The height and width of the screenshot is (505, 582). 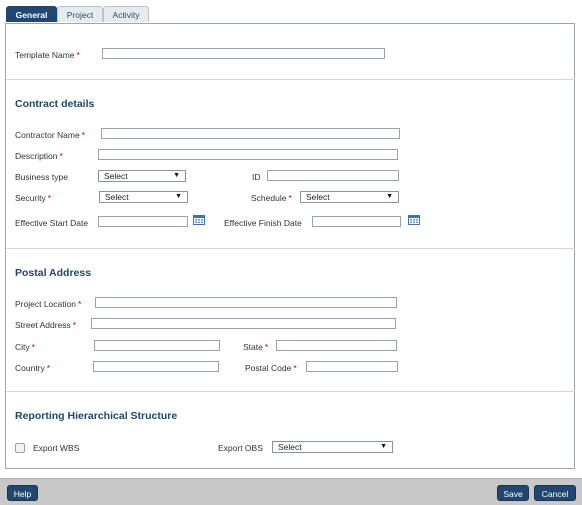 I want to click on city-label: City *, so click(x=25, y=347).